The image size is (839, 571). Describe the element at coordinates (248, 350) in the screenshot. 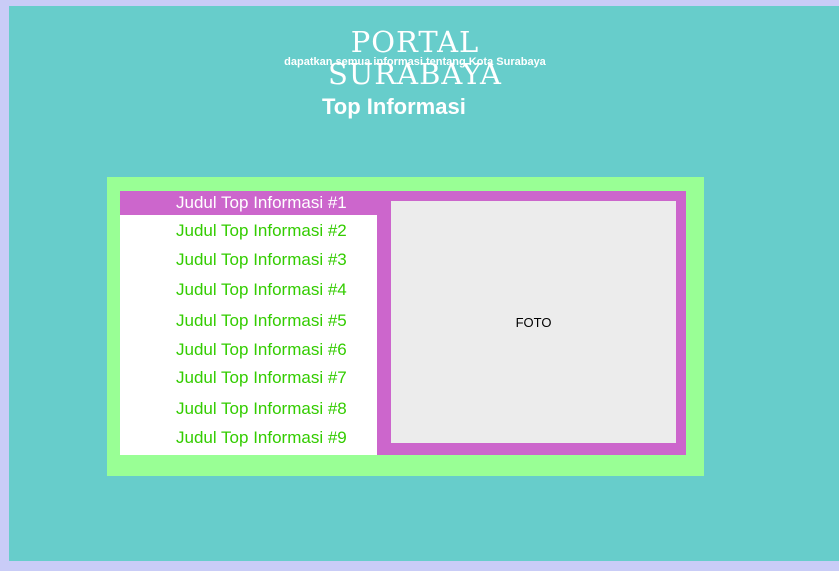

I see `list-item: Judul Top Informasi #6` at that location.